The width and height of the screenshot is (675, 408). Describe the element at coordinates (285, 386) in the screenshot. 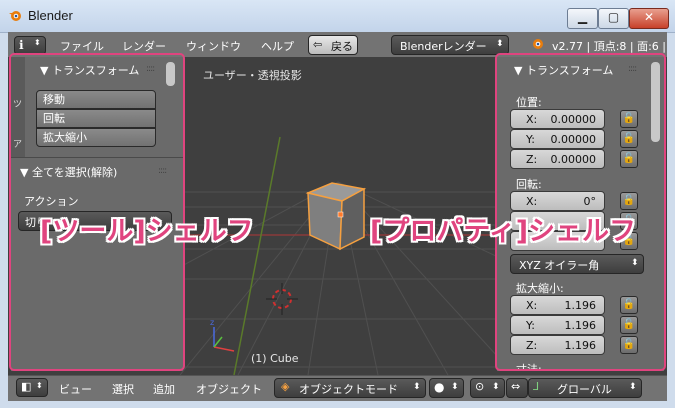

I see `object-mode-icon: ◈` at that location.